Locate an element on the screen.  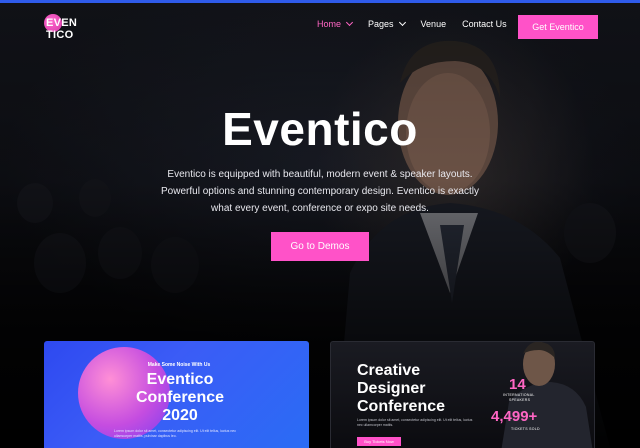
card-title-line-2: Conference is located at coordinates (180, 397).